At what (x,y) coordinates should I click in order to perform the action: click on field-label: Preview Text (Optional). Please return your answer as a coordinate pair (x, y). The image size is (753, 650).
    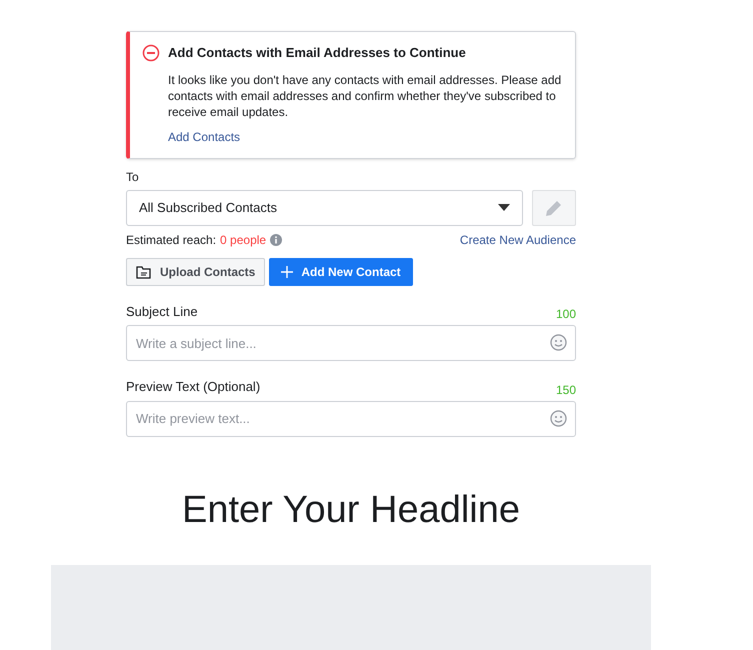
    Looking at the image, I should click on (193, 387).